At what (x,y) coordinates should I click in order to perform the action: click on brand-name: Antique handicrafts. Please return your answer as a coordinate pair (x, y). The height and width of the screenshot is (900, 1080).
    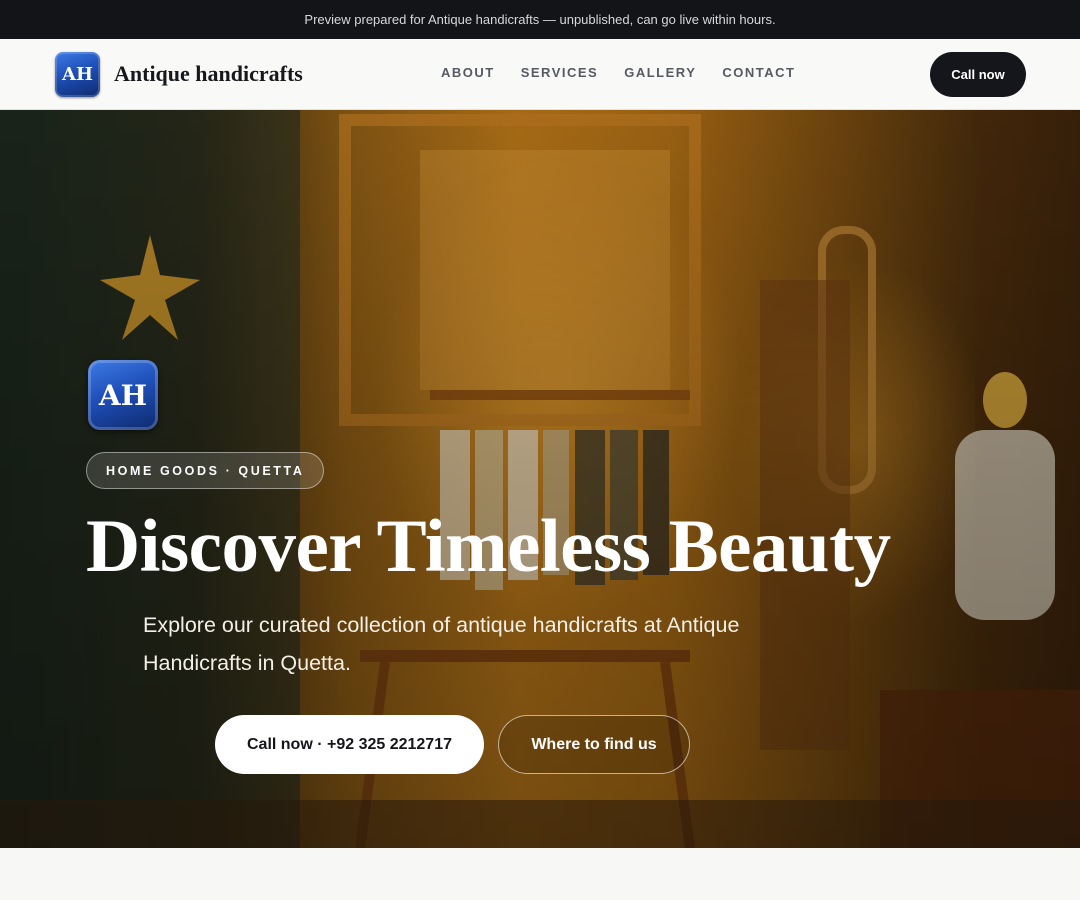
    Looking at the image, I should click on (208, 74).